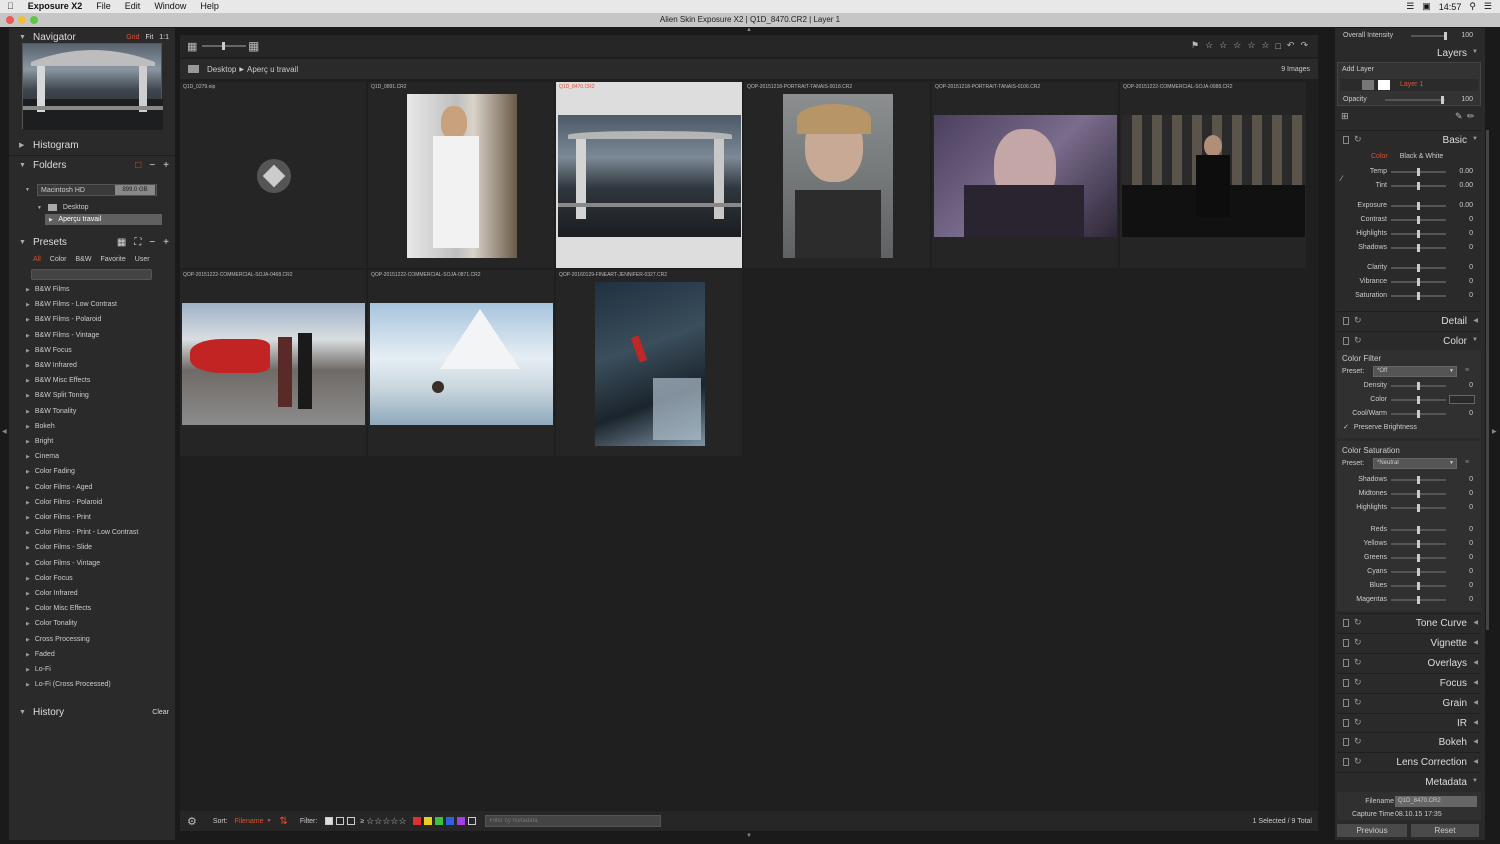 The height and width of the screenshot is (844, 1500). Describe the element at coordinates (340, 821) in the screenshot. I see `reject-filter-icon` at that location.